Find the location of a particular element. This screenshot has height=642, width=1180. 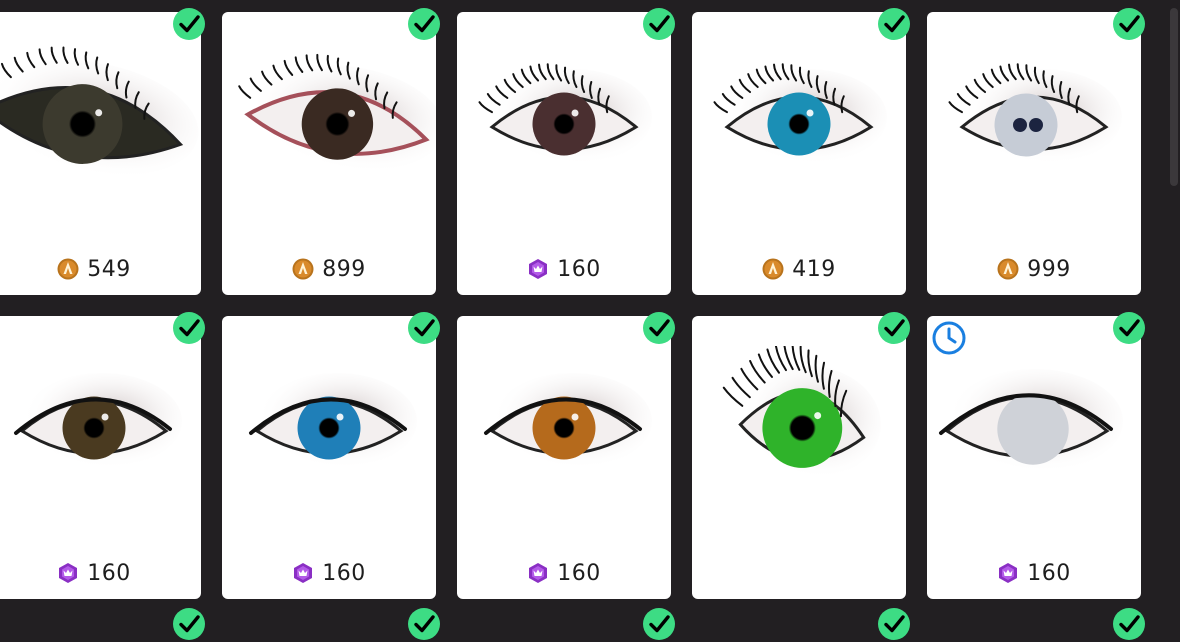

shop-item-card is located at coordinates (801, 455).